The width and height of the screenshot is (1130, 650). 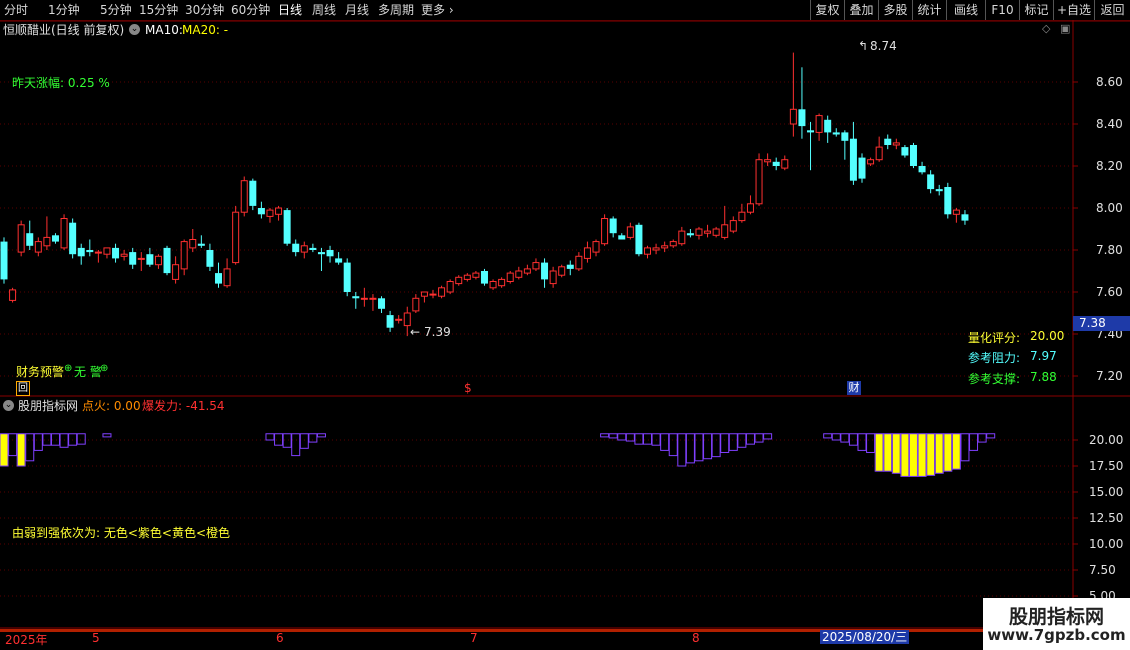 I want to click on ignite-label: 点火: 0.00, so click(x=111, y=406).